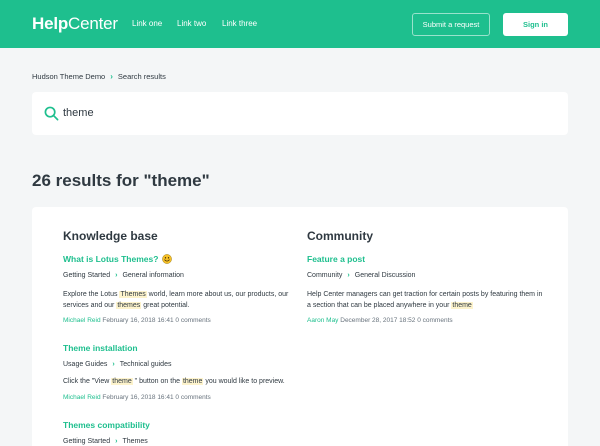  What do you see at coordinates (152, 275) in the screenshot?
I see `result-crumb: General information` at bounding box center [152, 275].